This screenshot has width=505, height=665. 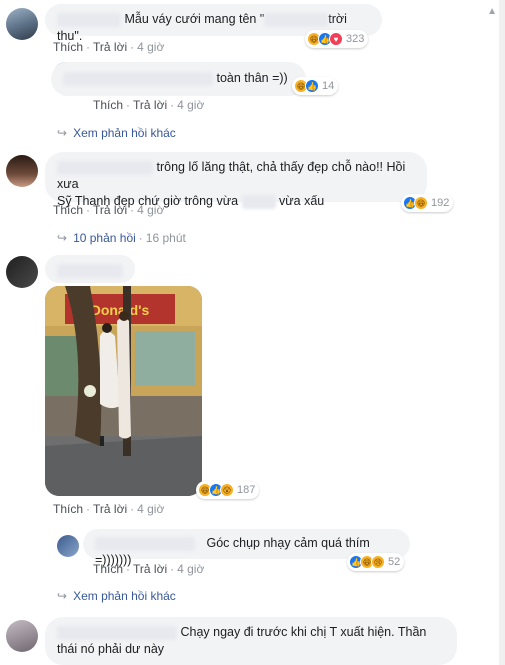 I want to click on caret-up-icon: ▲, so click(x=492, y=11).